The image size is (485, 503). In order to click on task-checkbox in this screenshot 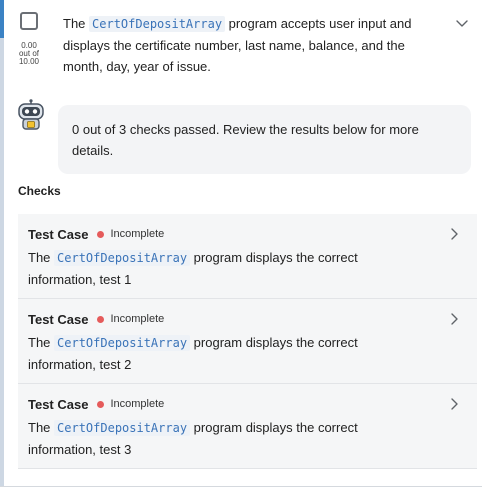, I will do `click(29, 21)`.